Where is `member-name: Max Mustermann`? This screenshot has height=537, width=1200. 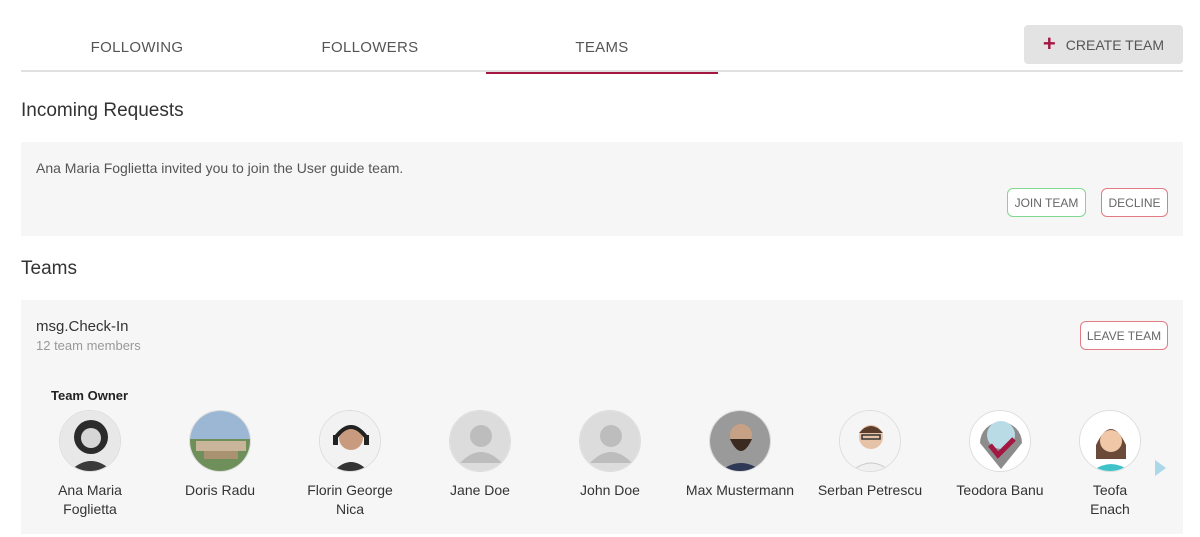 member-name: Max Mustermann is located at coordinates (740, 490).